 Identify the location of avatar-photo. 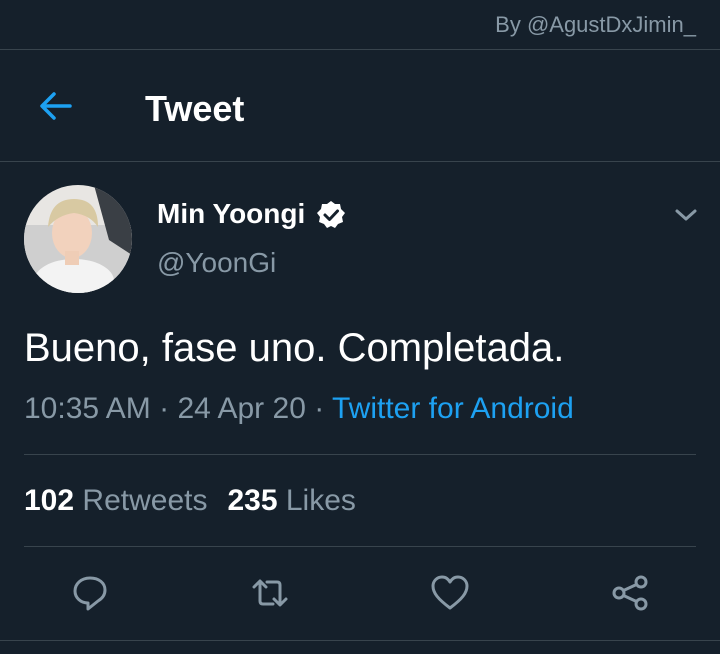
(78, 239).